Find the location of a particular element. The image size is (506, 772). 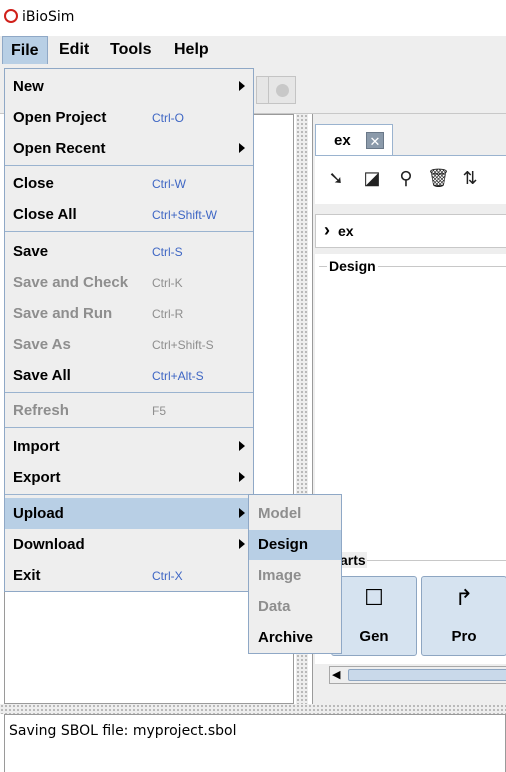

submenu-item-data: Data is located at coordinates (295, 607).